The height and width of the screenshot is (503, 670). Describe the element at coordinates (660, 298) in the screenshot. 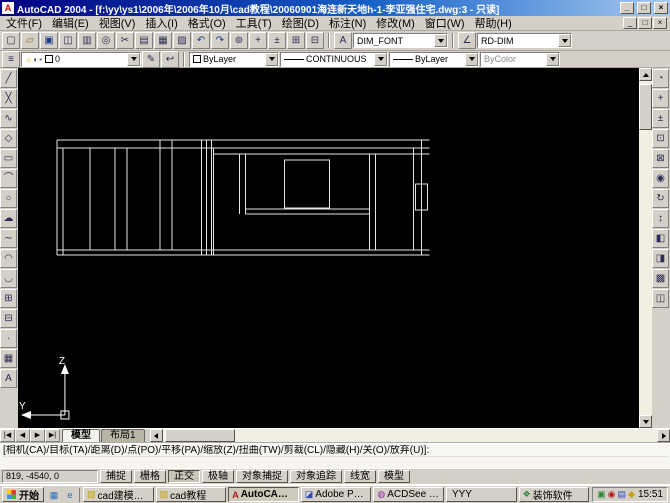

I see `shade-icon: ◫` at that location.